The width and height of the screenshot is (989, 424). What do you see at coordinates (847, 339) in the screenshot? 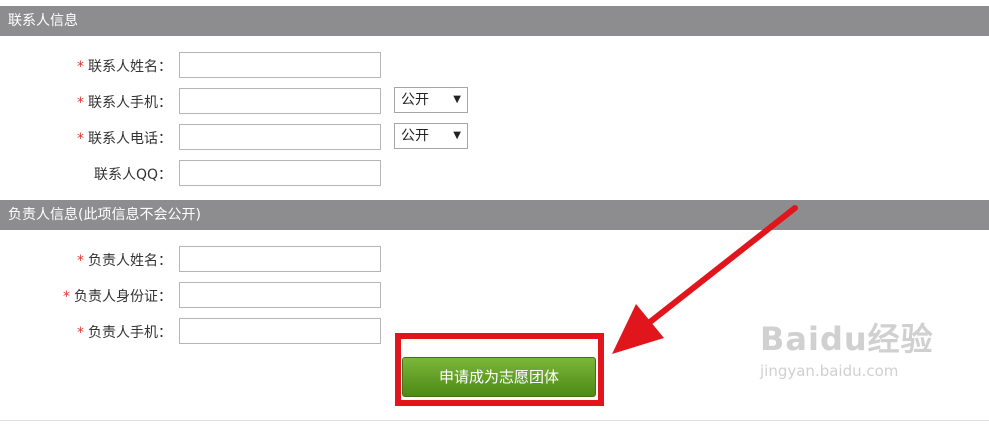
I see `watermark-logo: Baidu经验` at bounding box center [847, 339].